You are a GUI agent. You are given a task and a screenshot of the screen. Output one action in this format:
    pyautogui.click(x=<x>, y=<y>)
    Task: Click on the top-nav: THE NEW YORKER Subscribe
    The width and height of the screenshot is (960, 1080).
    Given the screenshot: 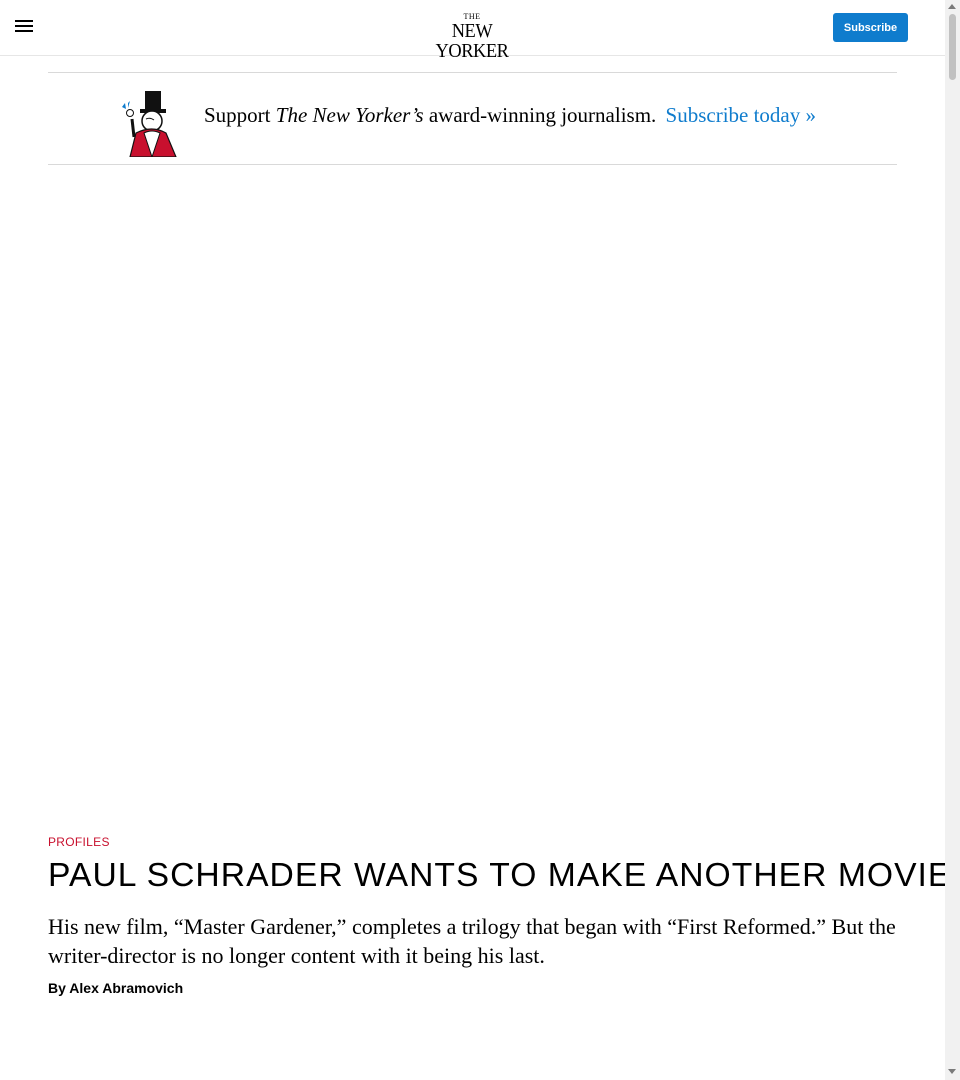 What is the action you would take?
    pyautogui.click(x=472, y=30)
    